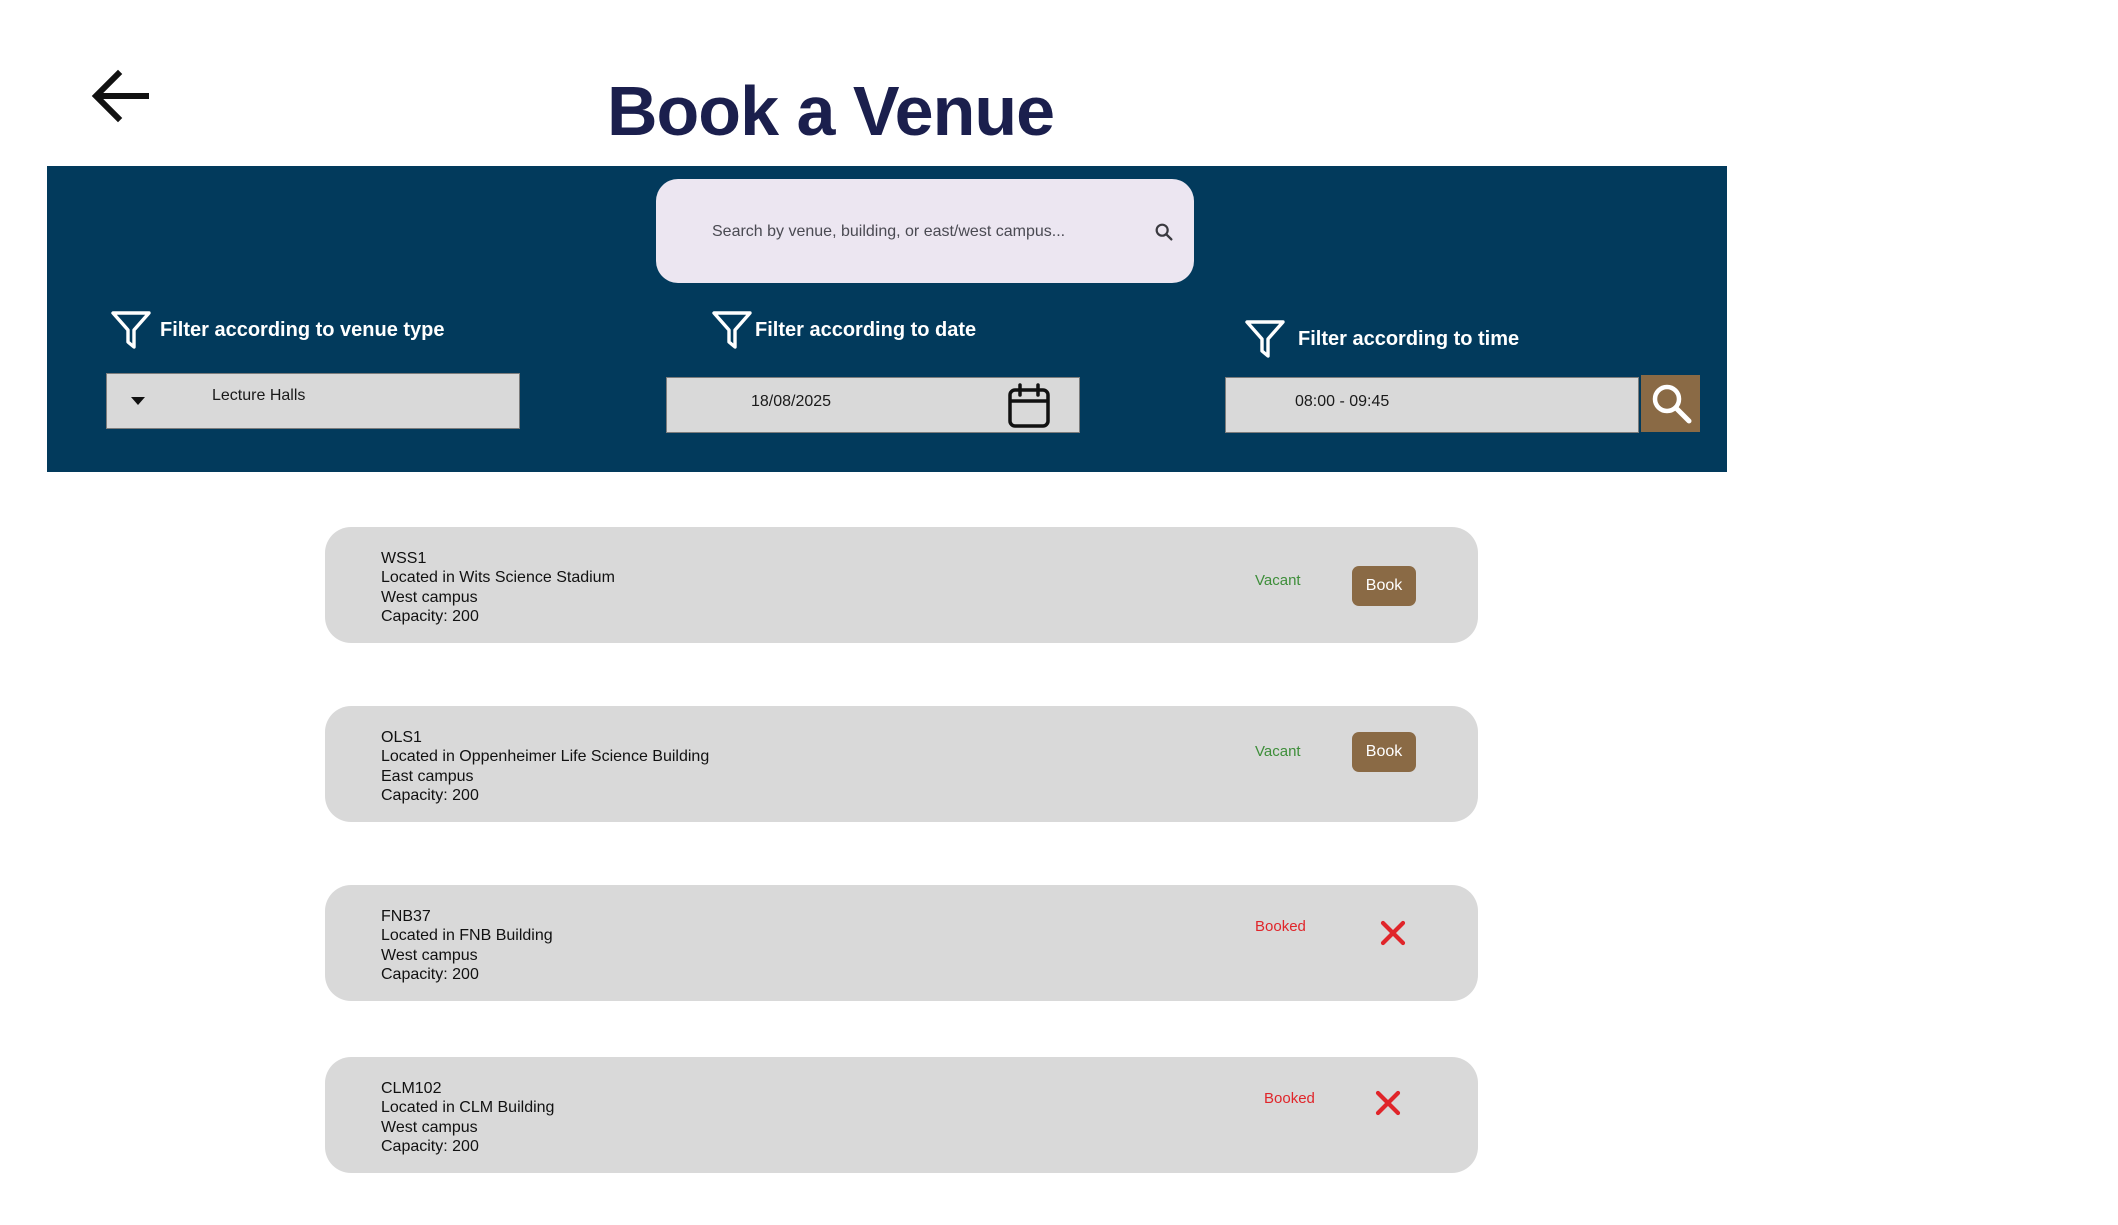 The width and height of the screenshot is (2118, 1225). I want to click on arrow-left-icon, so click(120, 96).